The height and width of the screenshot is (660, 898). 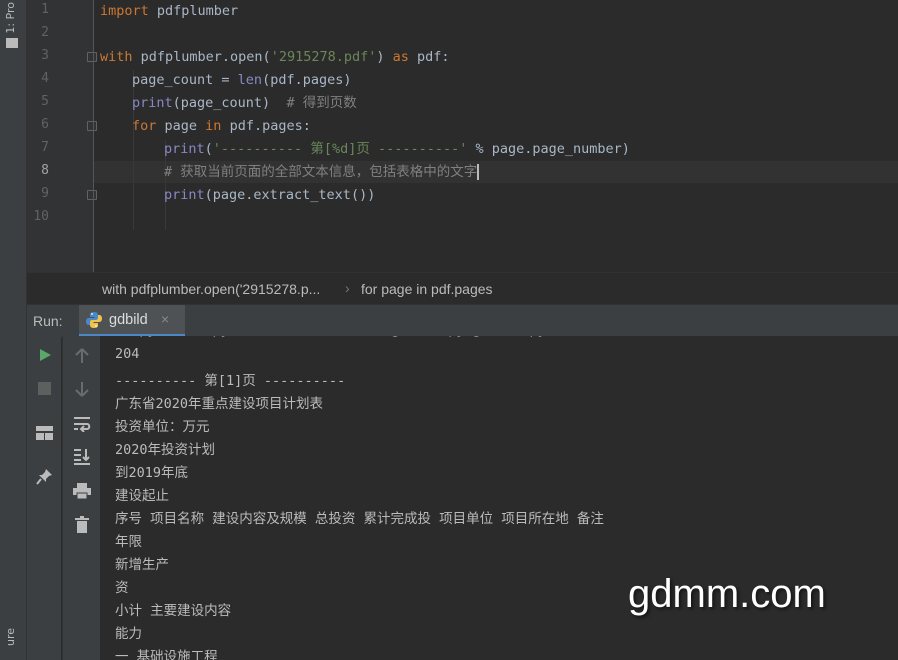 I want to click on run-tab-gdbild: gdbild ×, so click(x=132, y=321).